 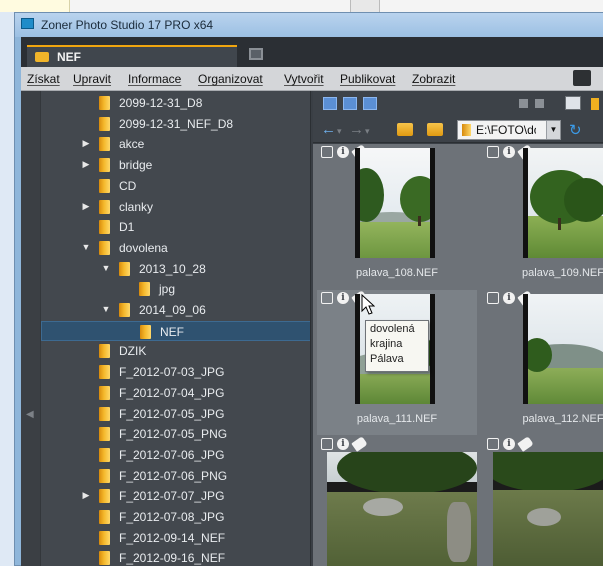 I want to click on tree-item: ▶ bridge, so click(x=175, y=165).